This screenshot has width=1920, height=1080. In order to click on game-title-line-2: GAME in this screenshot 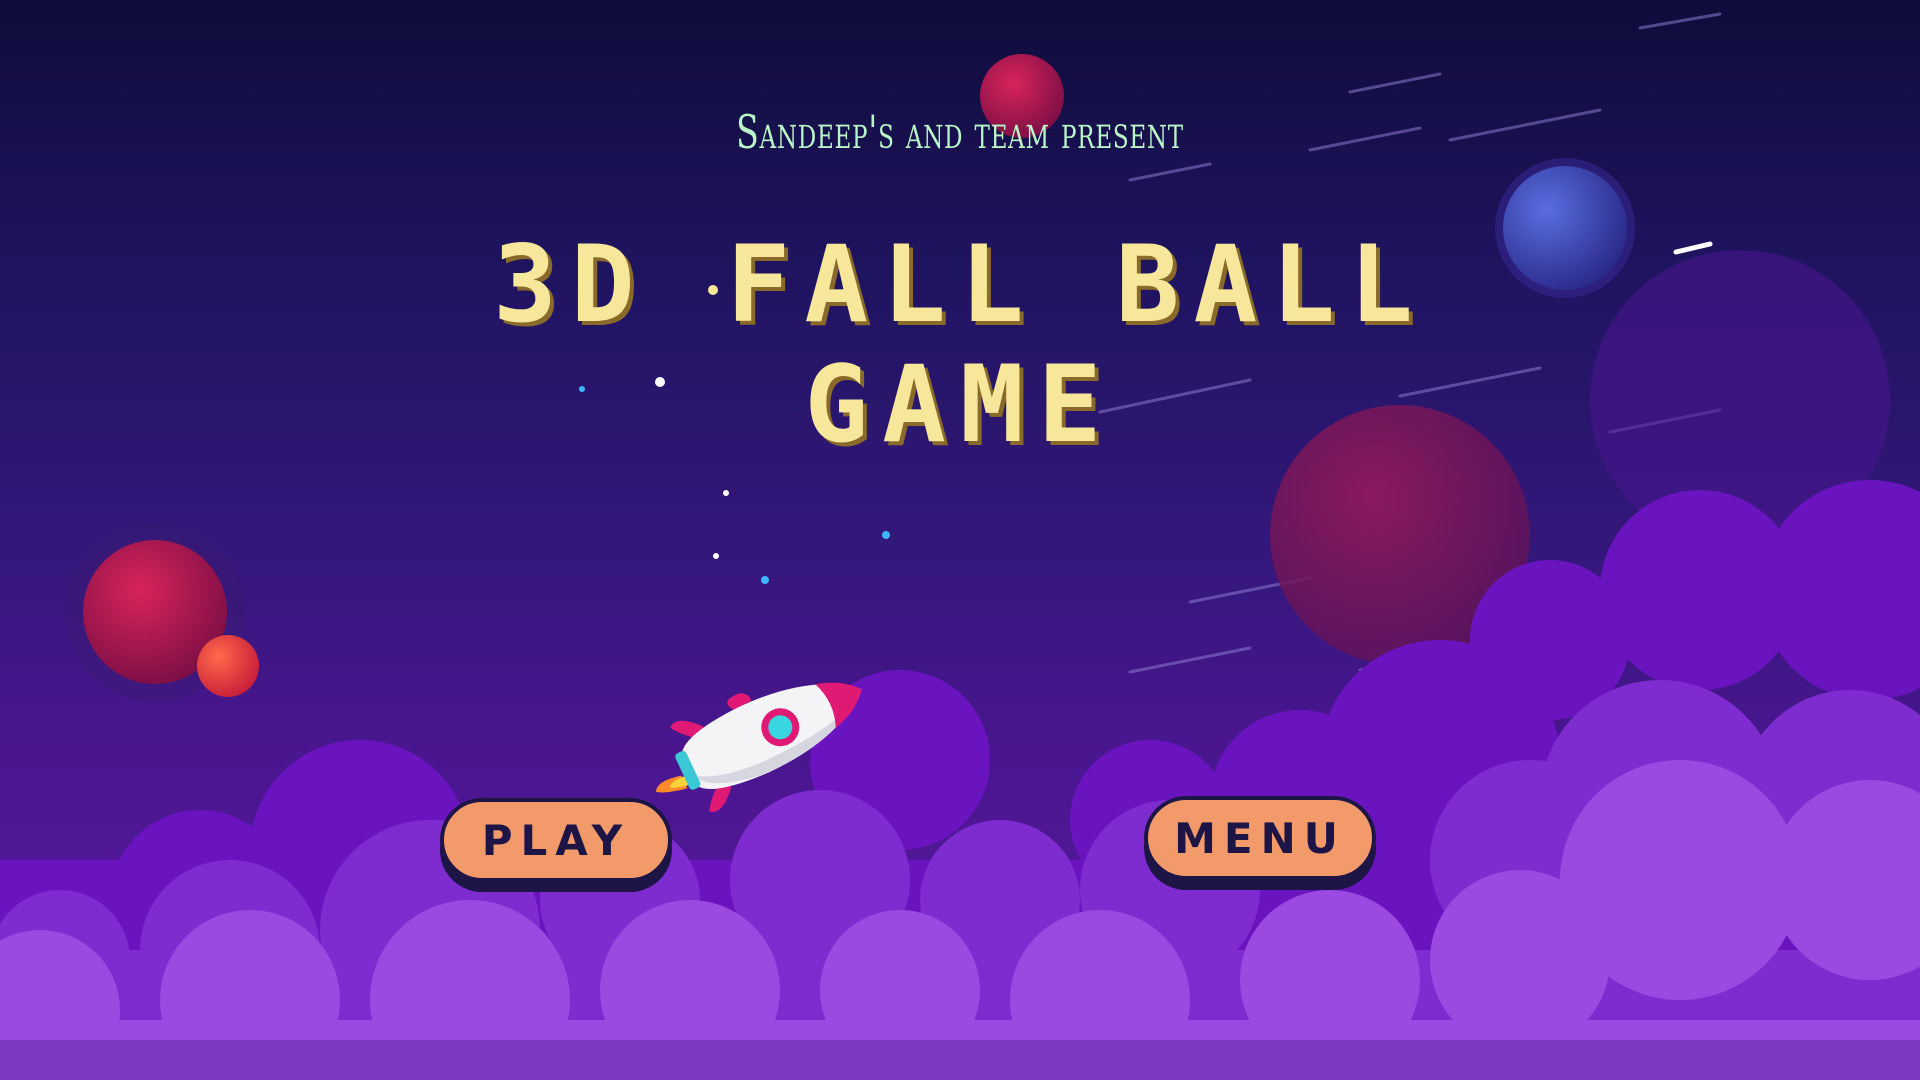, I will do `click(960, 404)`.